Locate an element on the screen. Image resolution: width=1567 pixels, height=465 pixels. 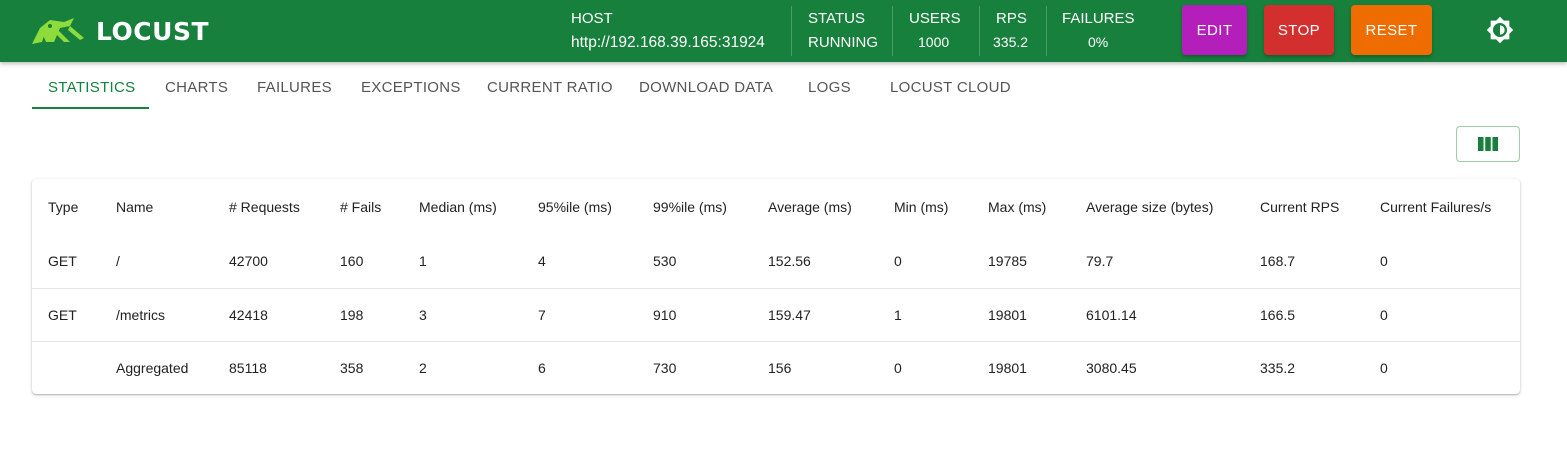
locust-logo: LOCUST is located at coordinates (119, 31).